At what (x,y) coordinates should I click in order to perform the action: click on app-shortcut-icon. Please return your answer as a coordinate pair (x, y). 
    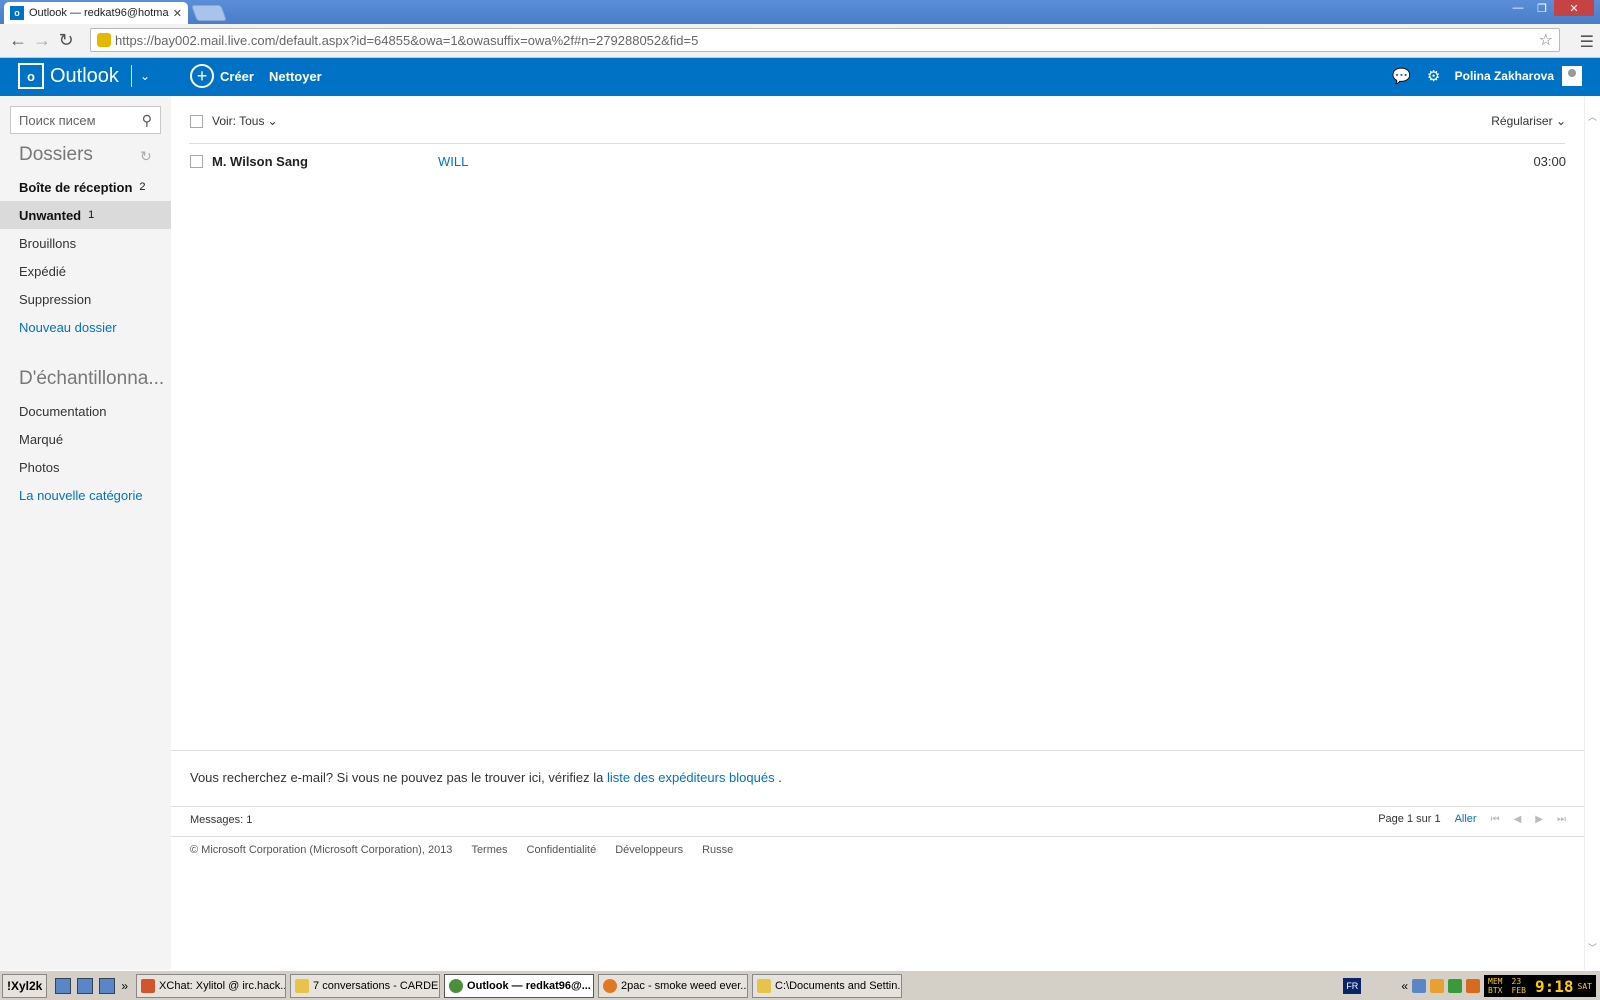
    Looking at the image, I should click on (85, 985).